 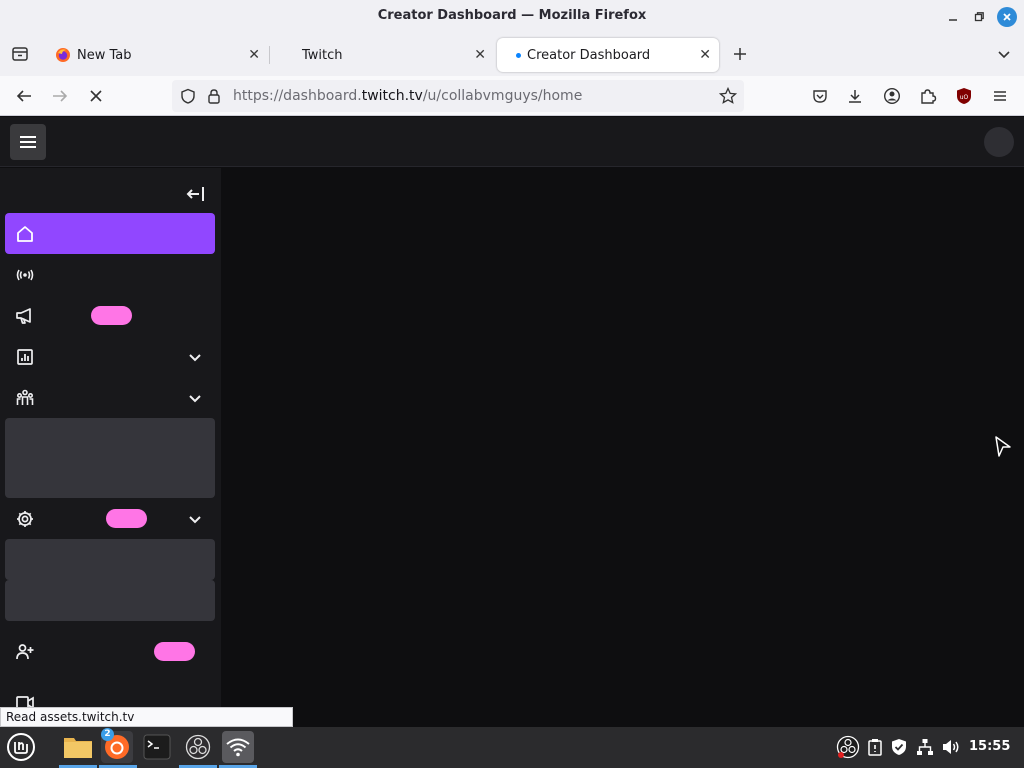 I want to click on volume-icon, so click(x=951, y=747).